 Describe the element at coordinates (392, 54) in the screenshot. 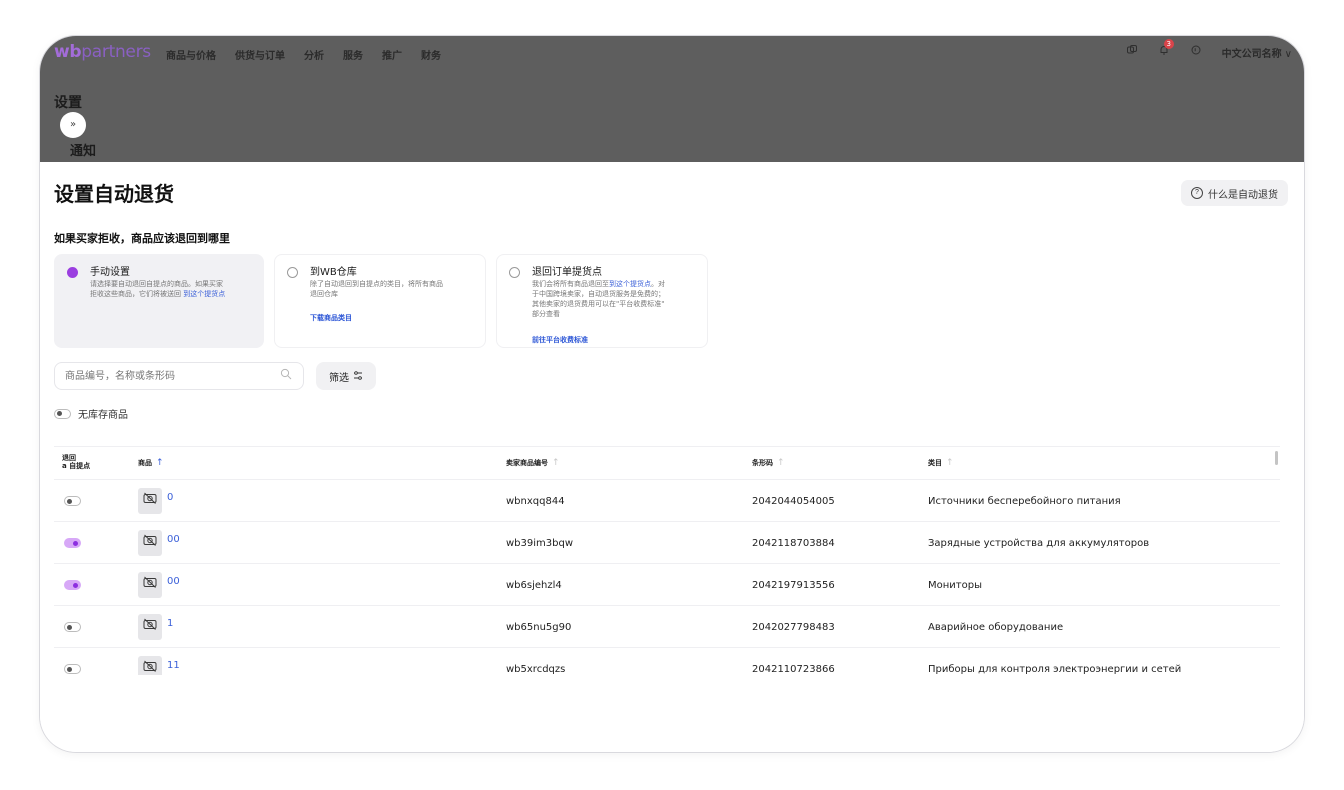

I see `nav-promotion: 推广` at that location.